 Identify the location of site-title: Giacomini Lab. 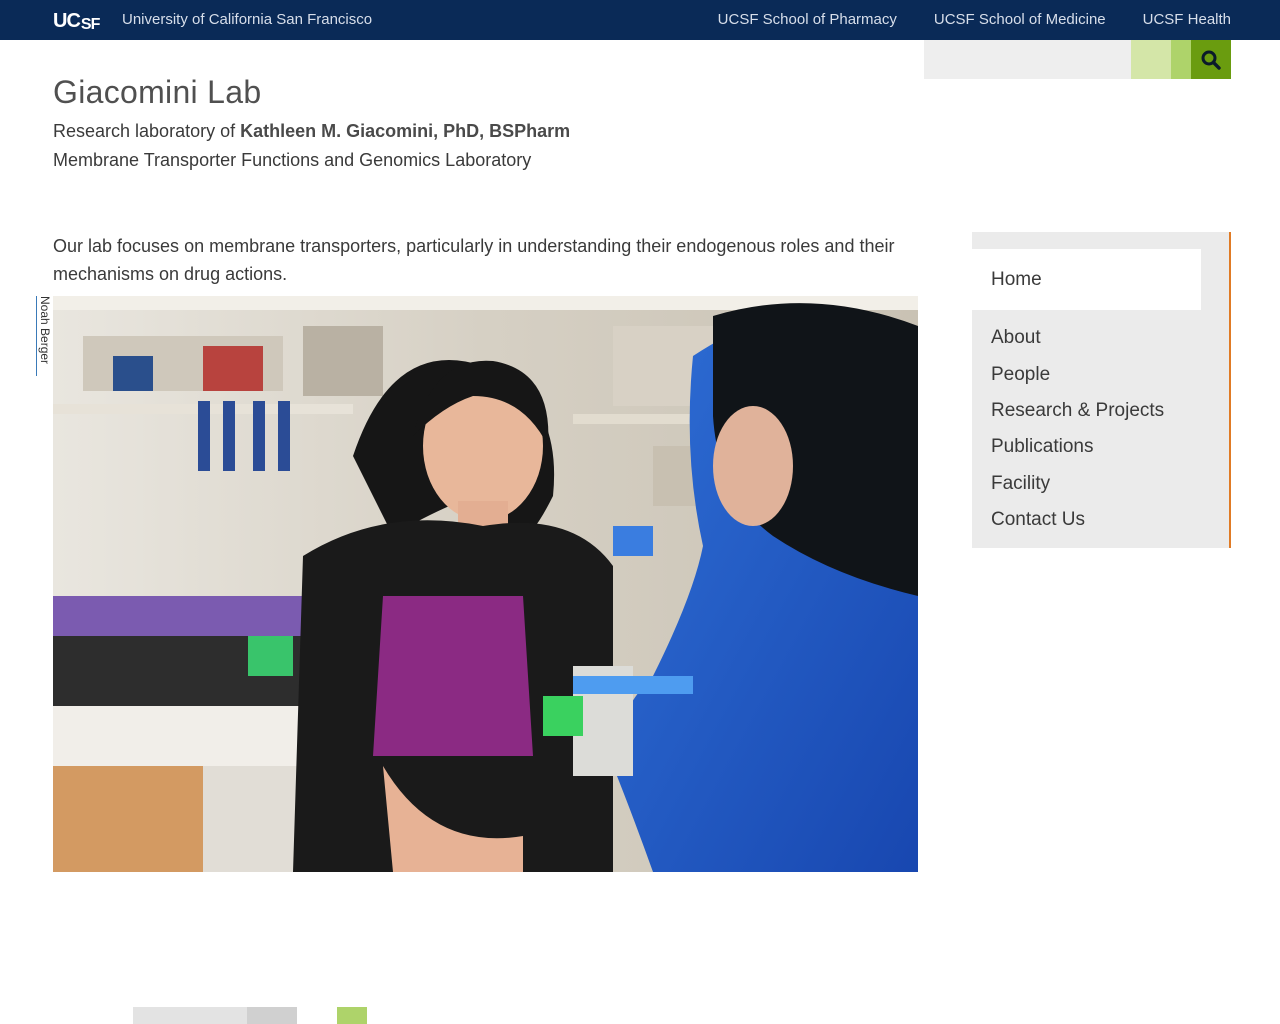
(157, 92).